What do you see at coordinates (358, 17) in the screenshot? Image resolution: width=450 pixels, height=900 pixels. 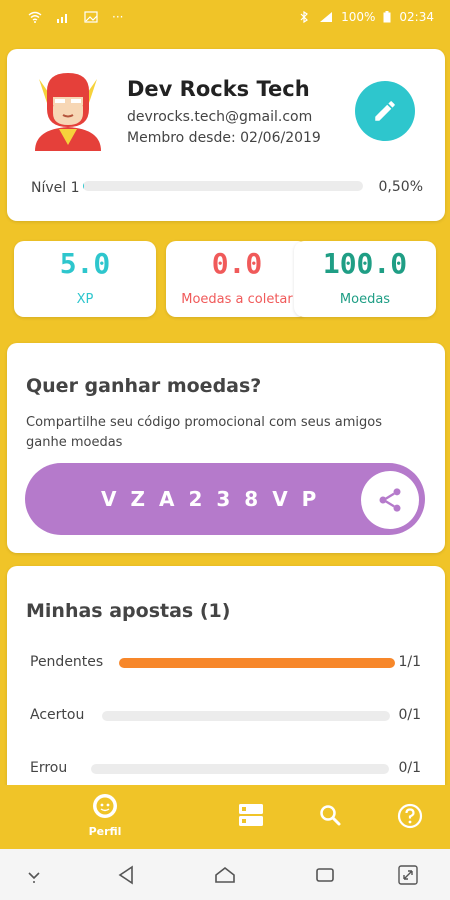 I see `battery-percent: 100%` at bounding box center [358, 17].